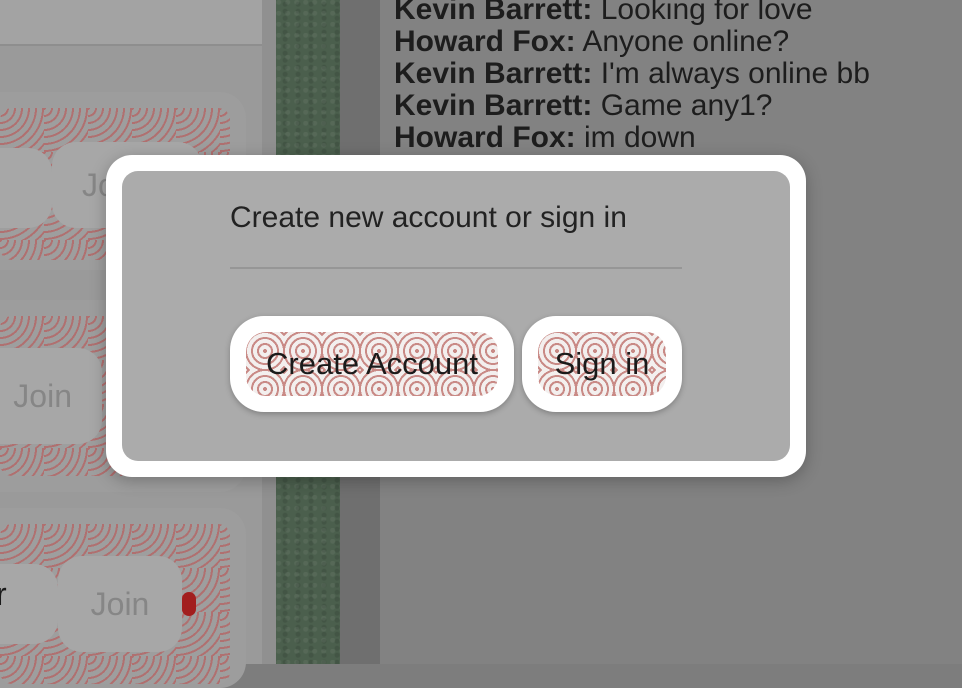 The width and height of the screenshot is (962, 688). I want to click on chat-message: Howard Fox: im down, so click(545, 138).